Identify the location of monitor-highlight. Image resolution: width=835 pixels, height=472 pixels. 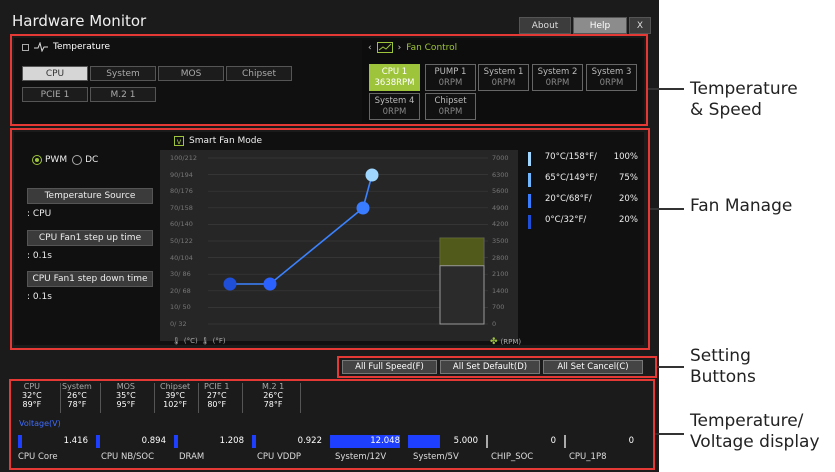
(332, 424).